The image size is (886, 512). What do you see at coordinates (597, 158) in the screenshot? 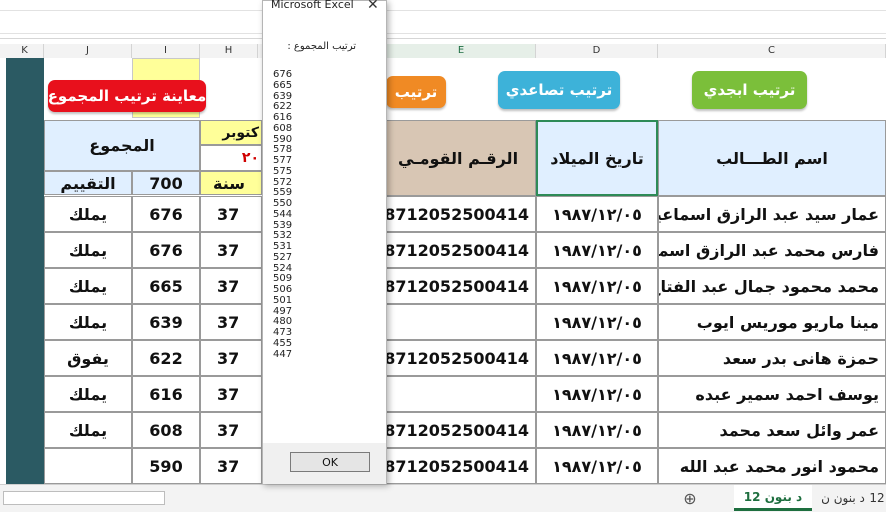
I see `header-birth-date: تاريخ الميلاد` at bounding box center [597, 158].